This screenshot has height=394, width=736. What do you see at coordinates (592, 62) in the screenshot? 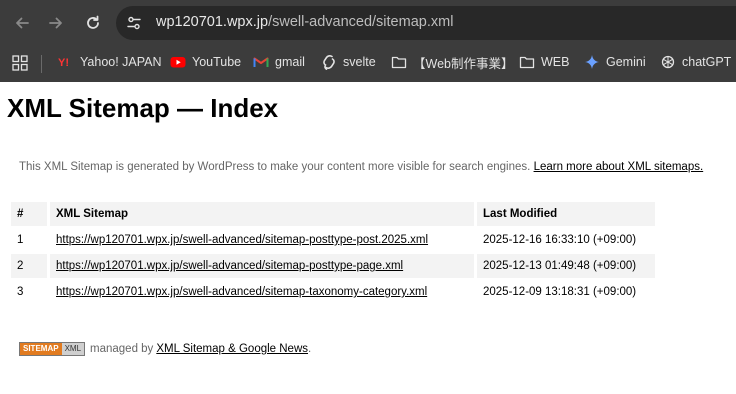
I see `gemini-icon` at bounding box center [592, 62].